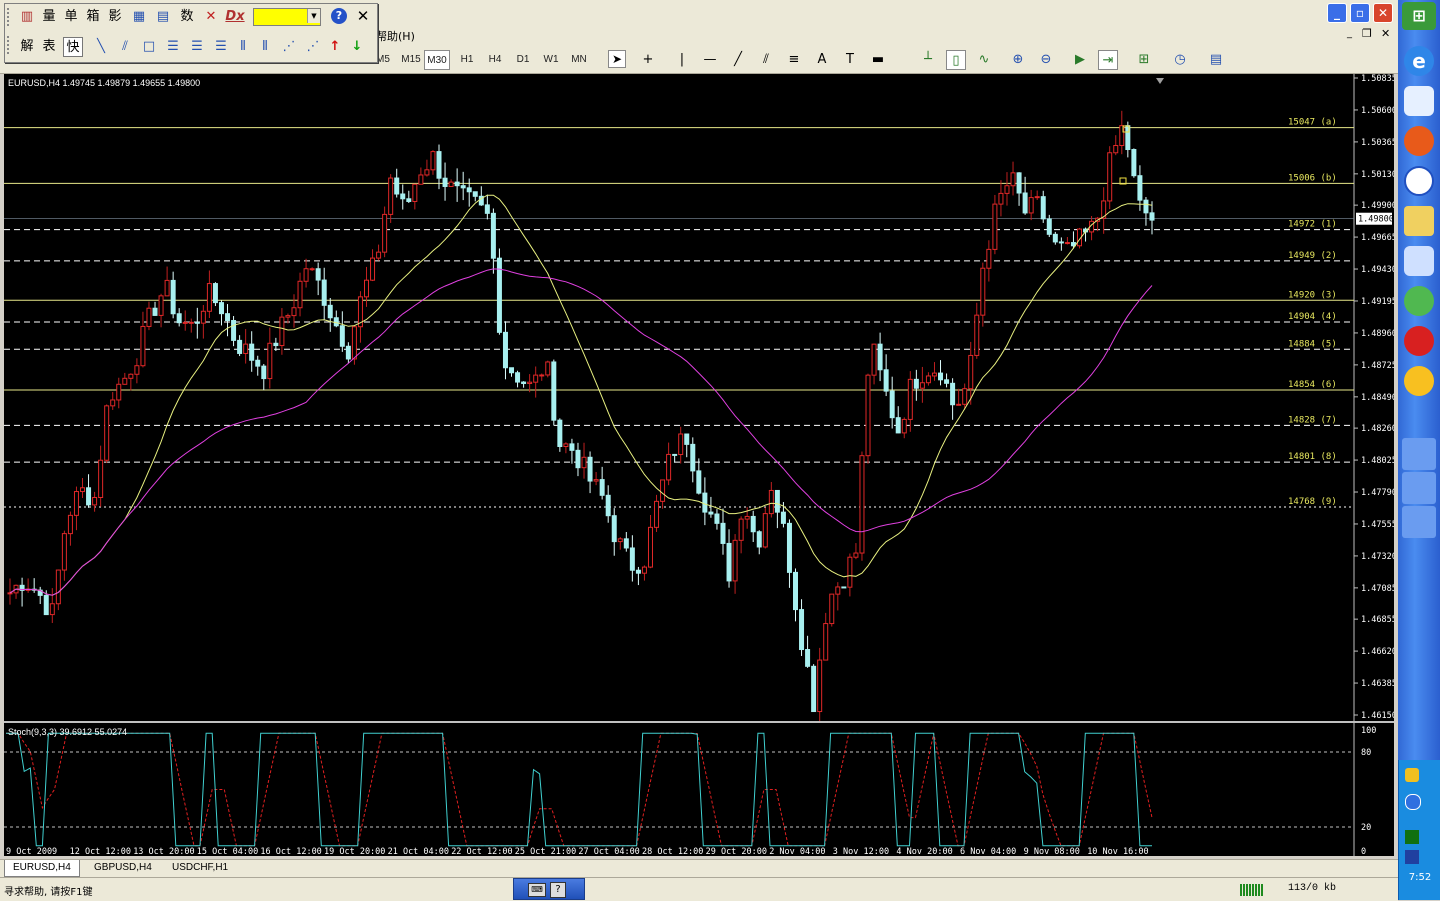 Image resolution: width=1440 pixels, height=901 pixels. I want to click on mdi-close-icon: ✕, so click(1385, 33).